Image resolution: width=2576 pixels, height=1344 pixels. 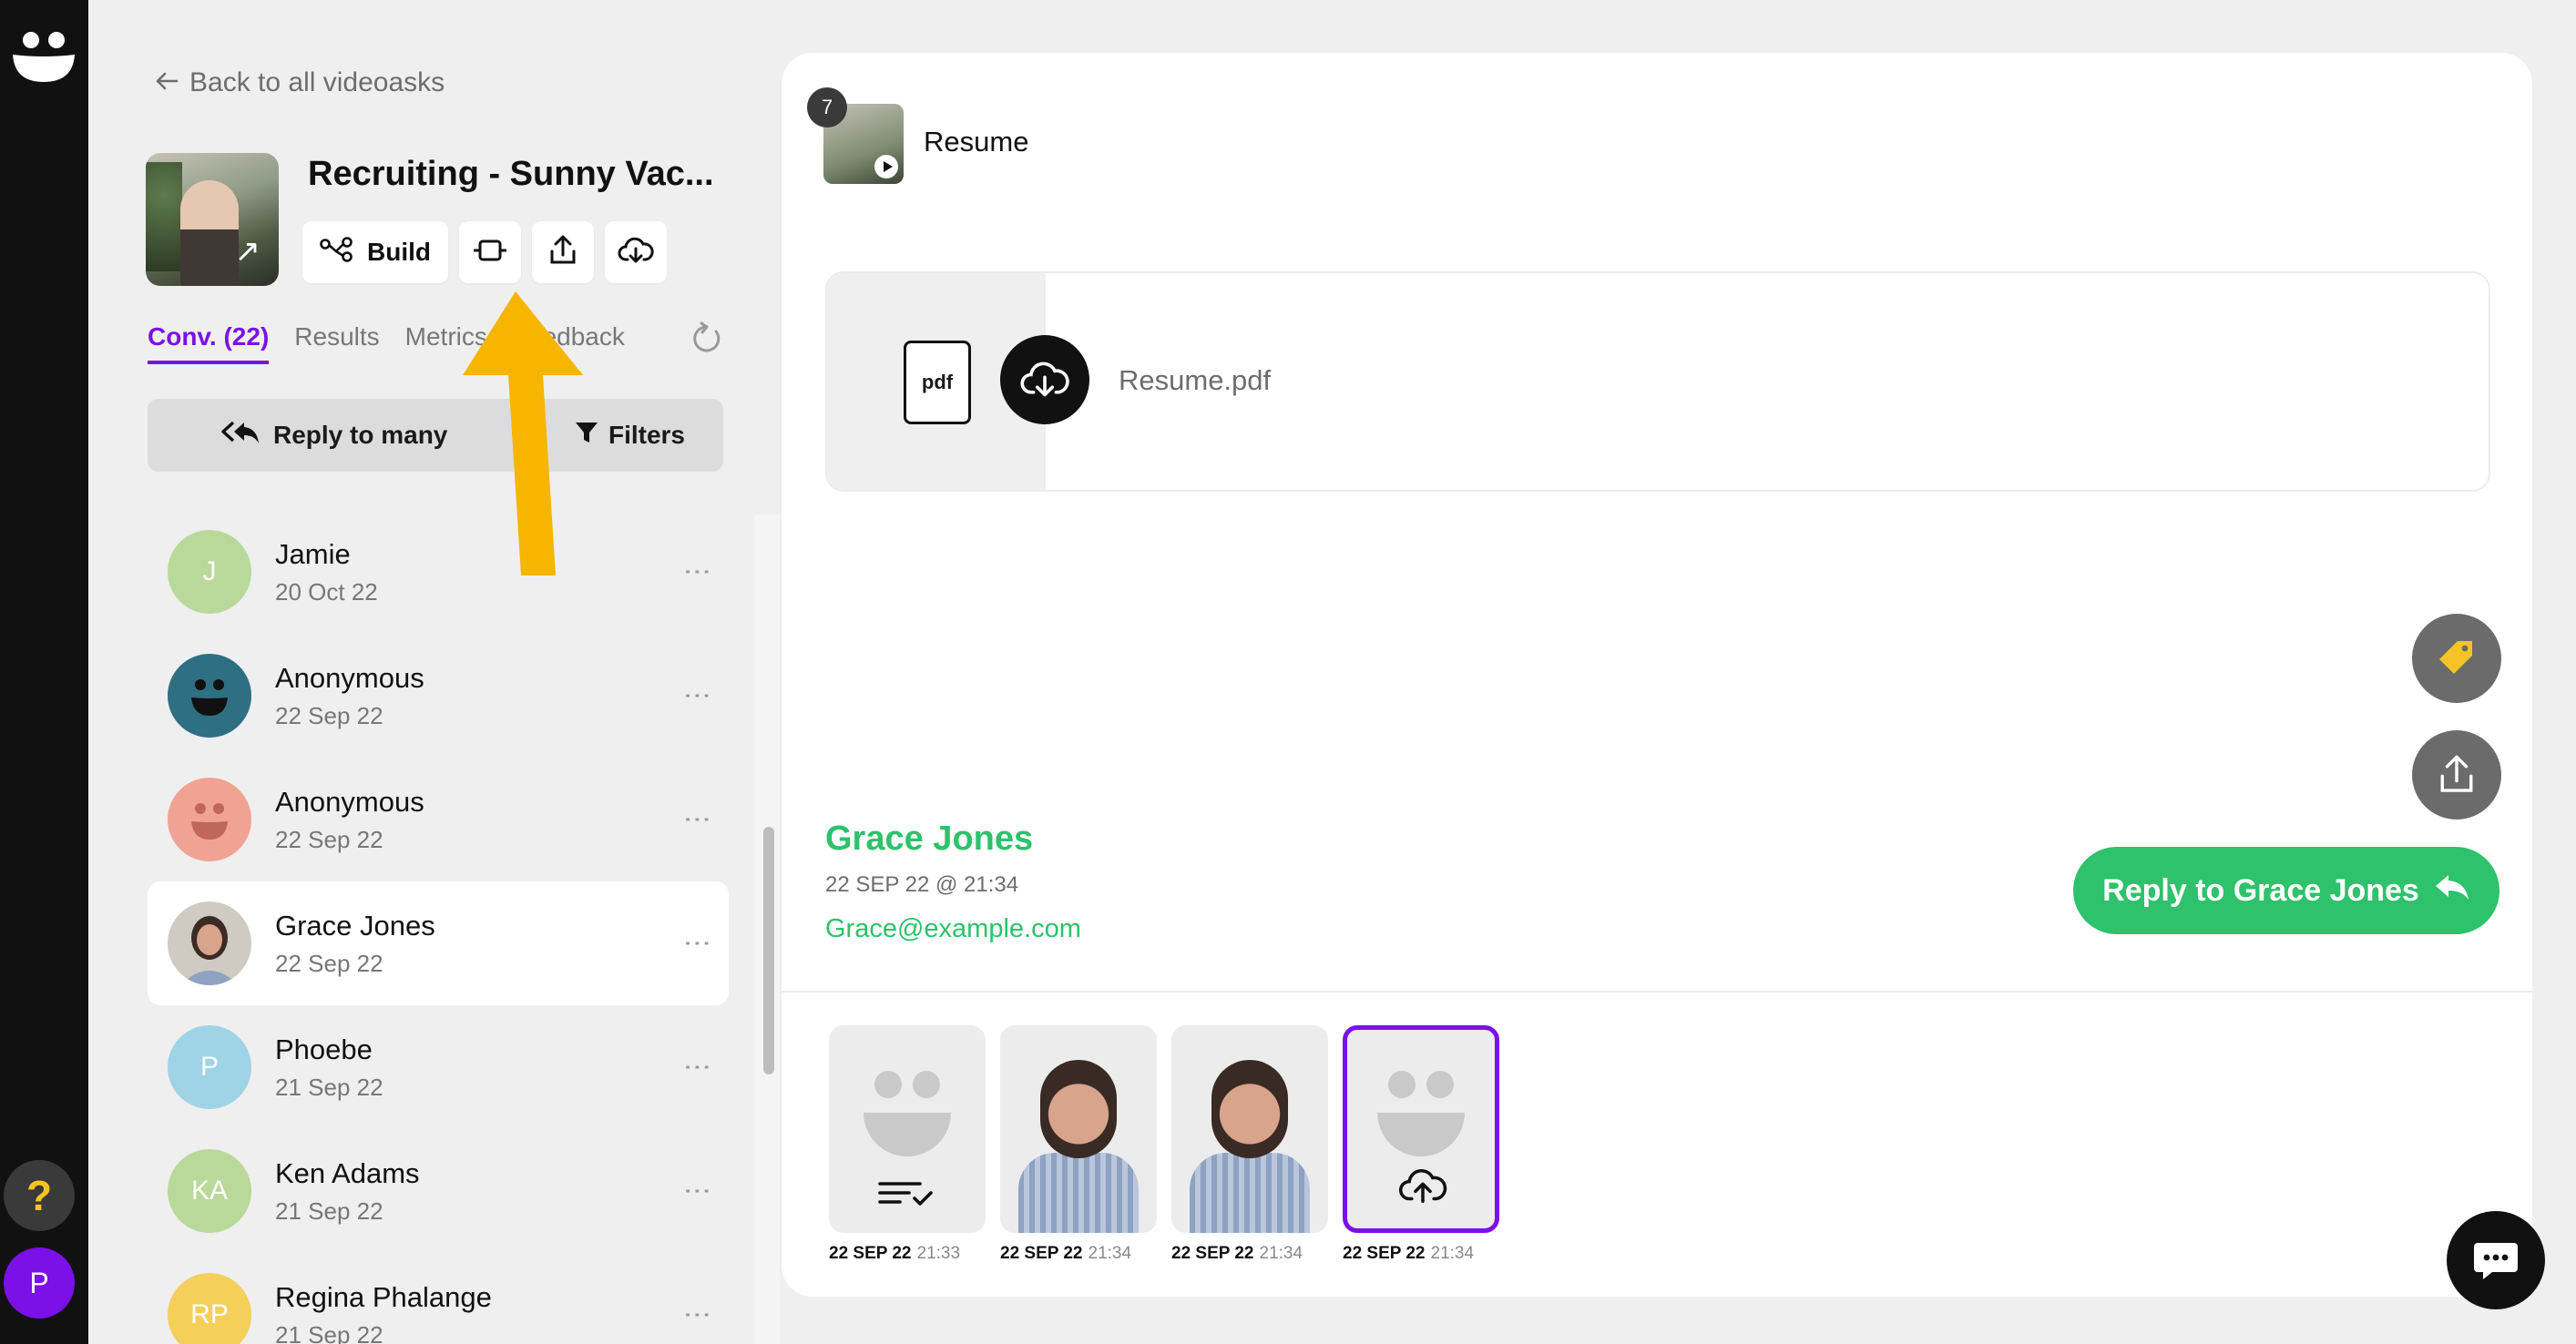 What do you see at coordinates (438, 943) in the screenshot?
I see `conversation-item-selected: Grace Jones 22 Sep 22 ⋮` at bounding box center [438, 943].